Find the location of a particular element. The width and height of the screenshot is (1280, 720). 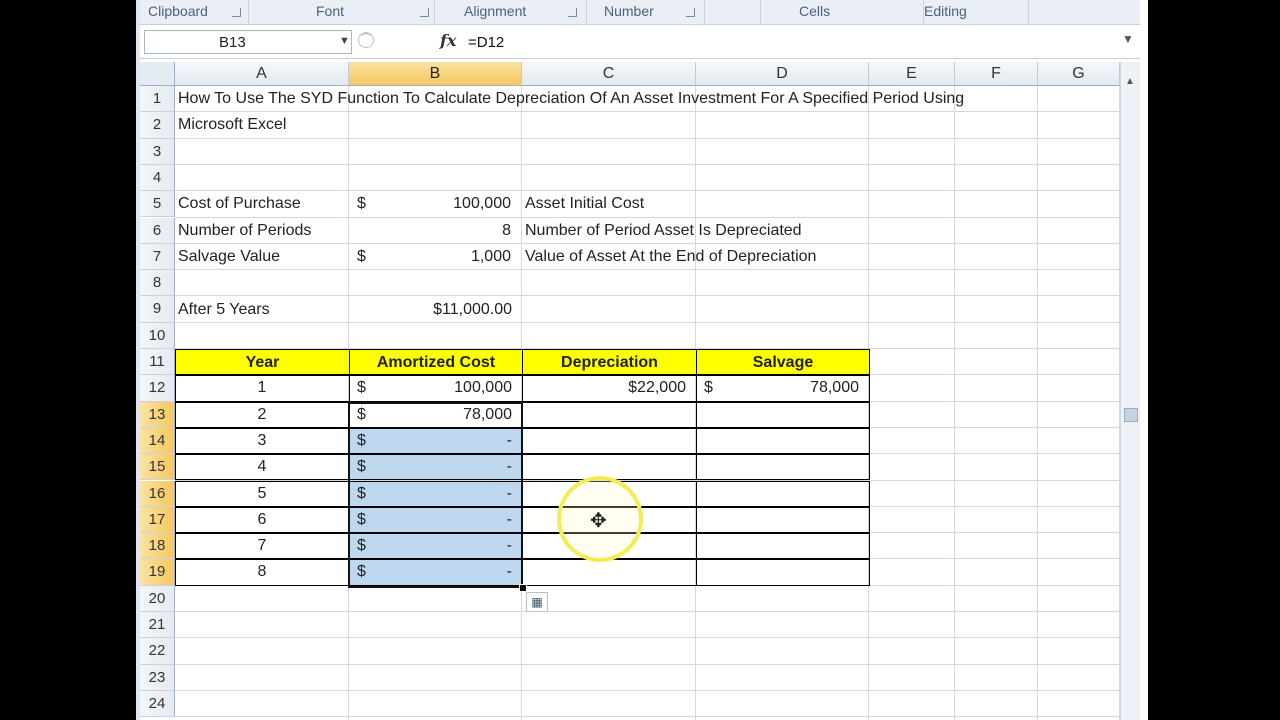

expand-formula-bar-icon: ▼ is located at coordinates (1128, 39).